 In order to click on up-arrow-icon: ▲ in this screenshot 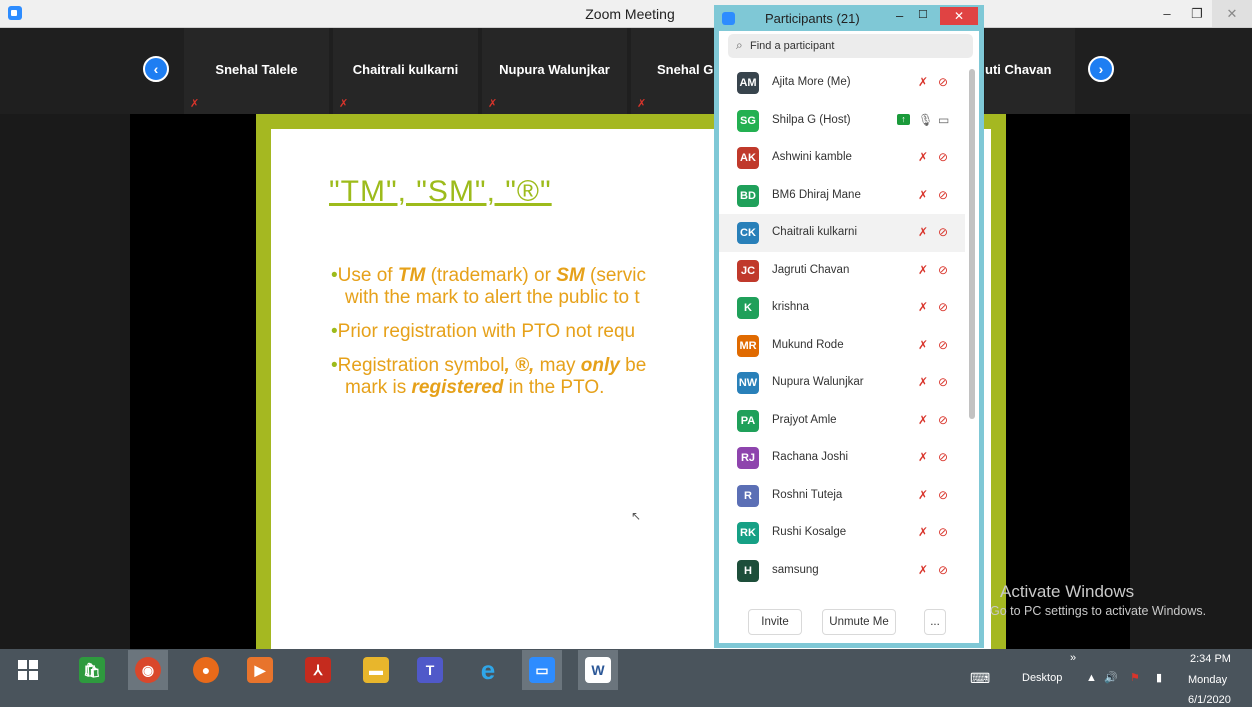, I will do `click(1091, 678)`.